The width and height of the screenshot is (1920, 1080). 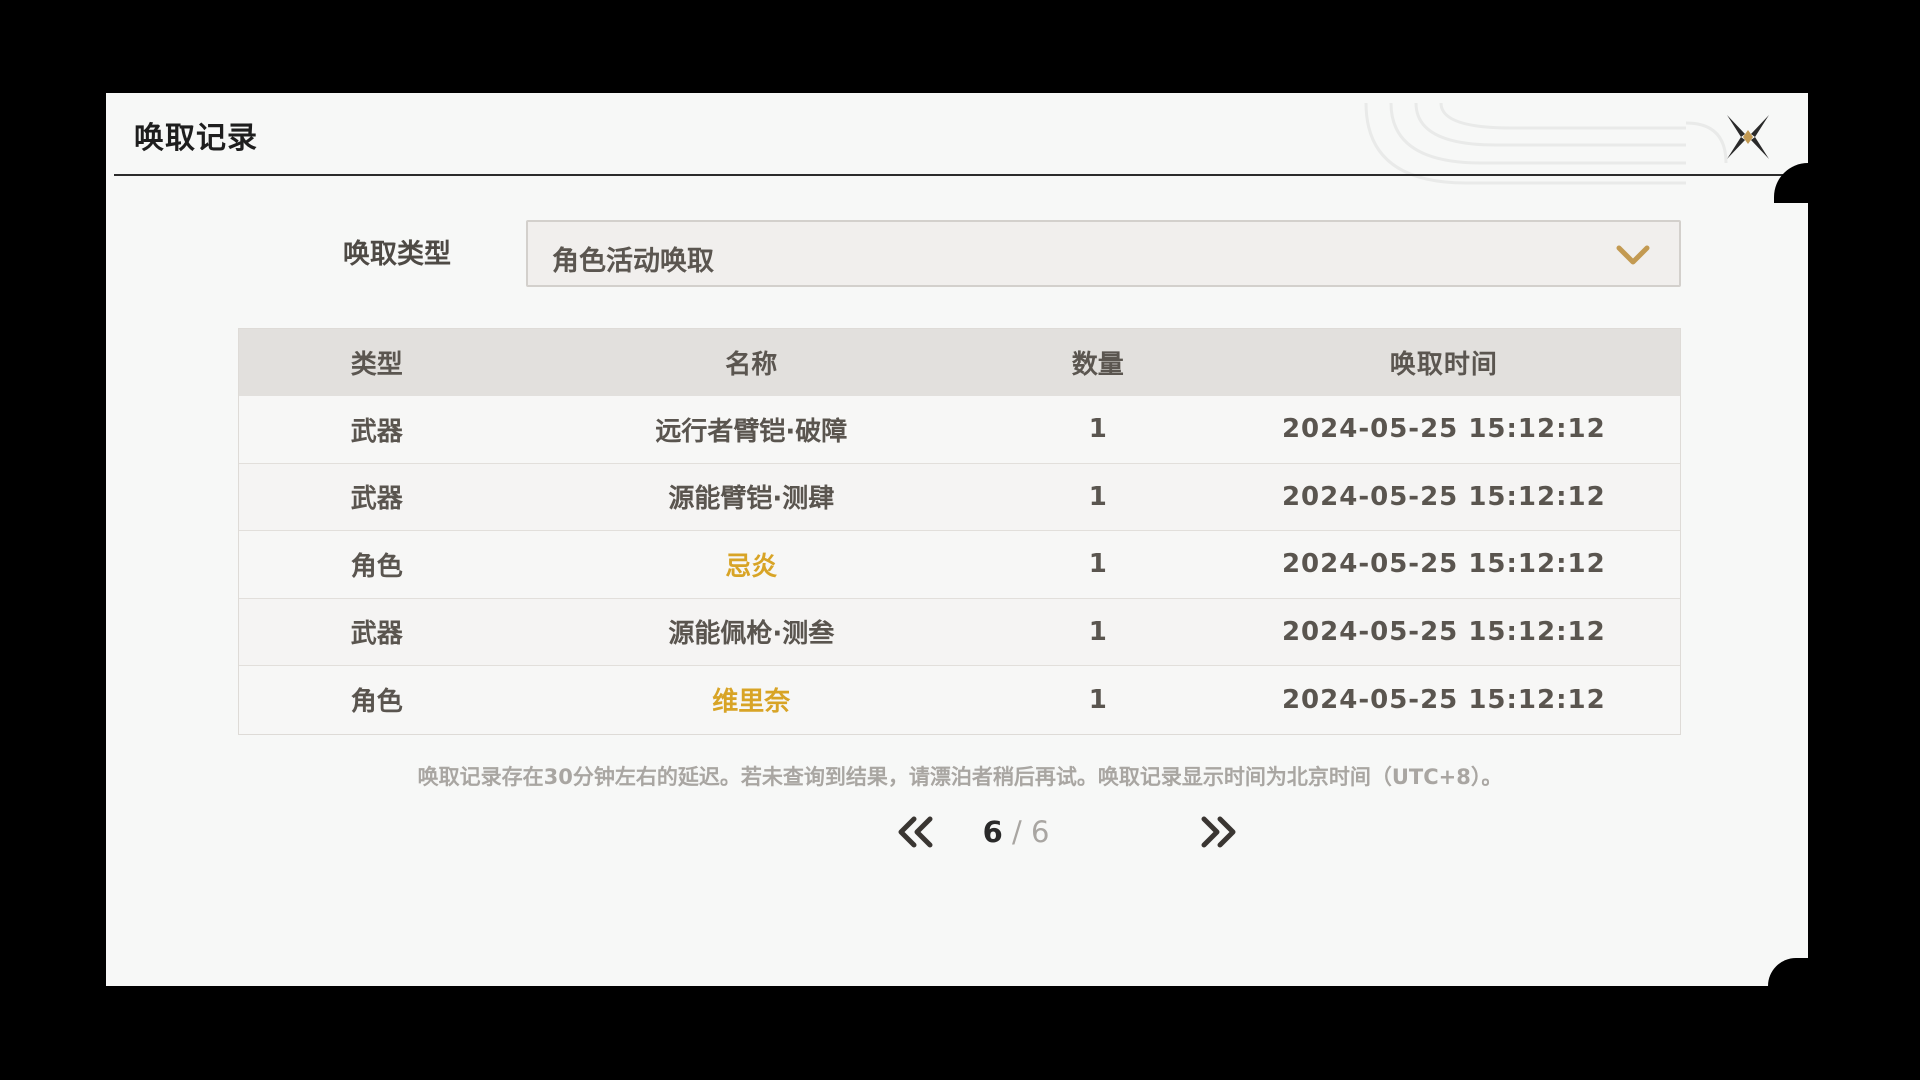 I want to click on dialog-title: 唤取记录, so click(x=196, y=138).